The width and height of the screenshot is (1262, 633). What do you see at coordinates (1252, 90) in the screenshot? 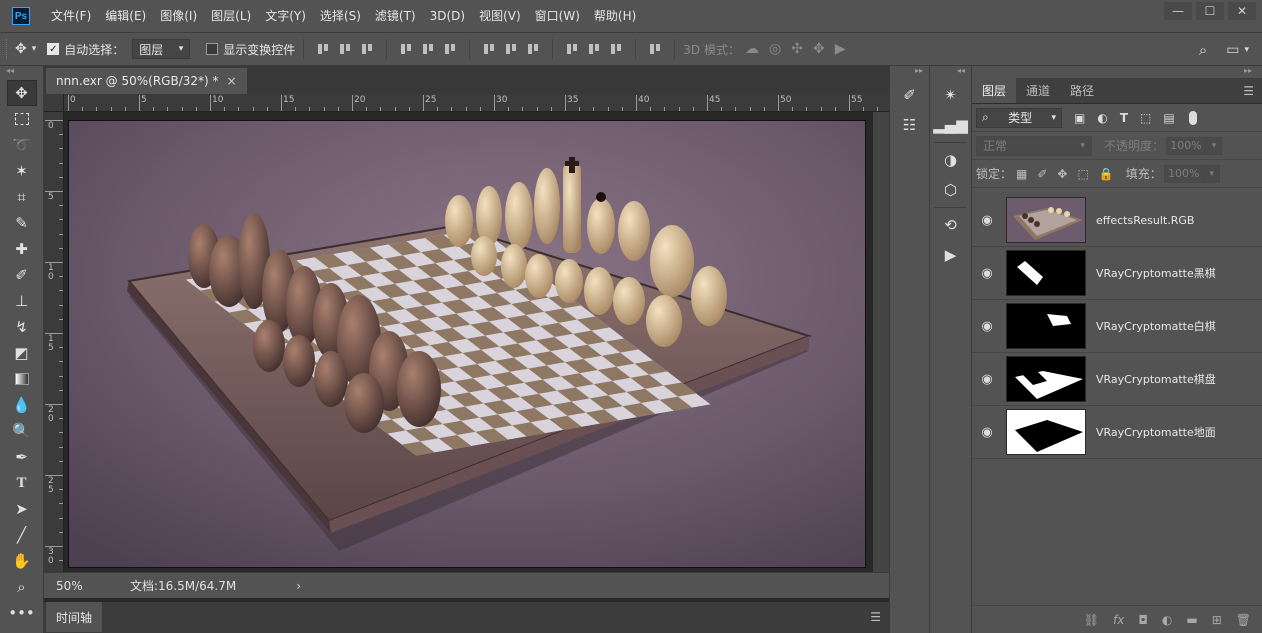
I see `panel-menu-icon: ☰` at bounding box center [1252, 90].